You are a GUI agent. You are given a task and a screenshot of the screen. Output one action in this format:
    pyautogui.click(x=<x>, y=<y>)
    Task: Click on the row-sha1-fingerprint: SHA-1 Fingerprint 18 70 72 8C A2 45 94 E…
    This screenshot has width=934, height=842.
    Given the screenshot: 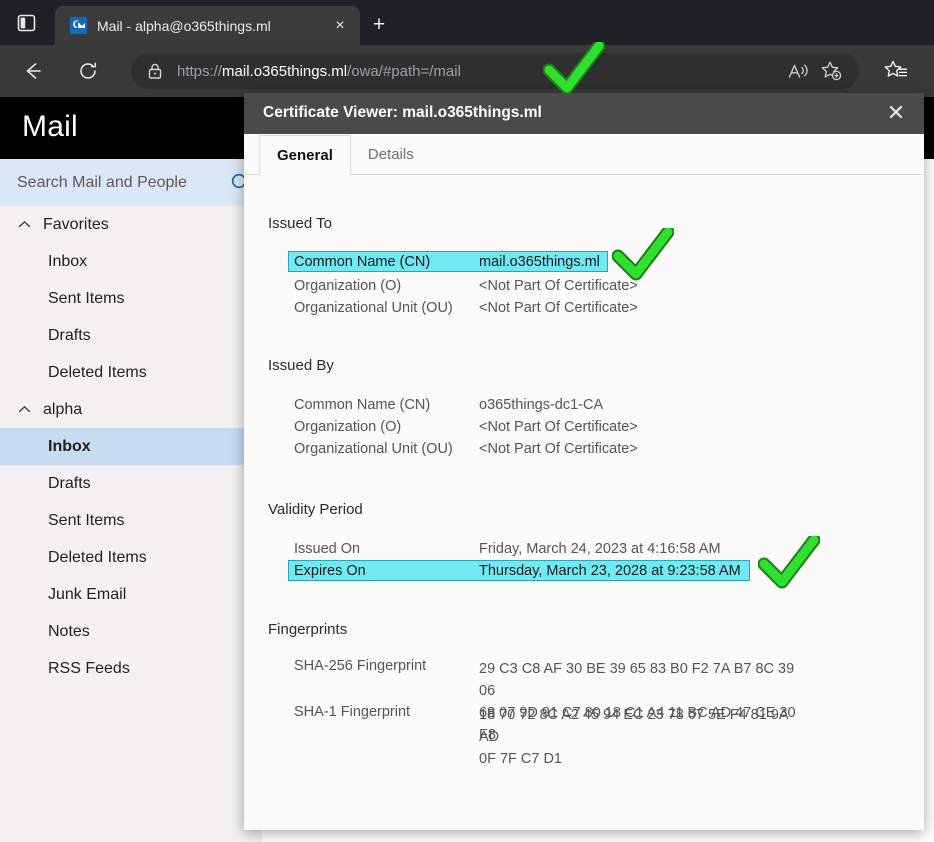 What is the action you would take?
    pyautogui.click(x=549, y=737)
    